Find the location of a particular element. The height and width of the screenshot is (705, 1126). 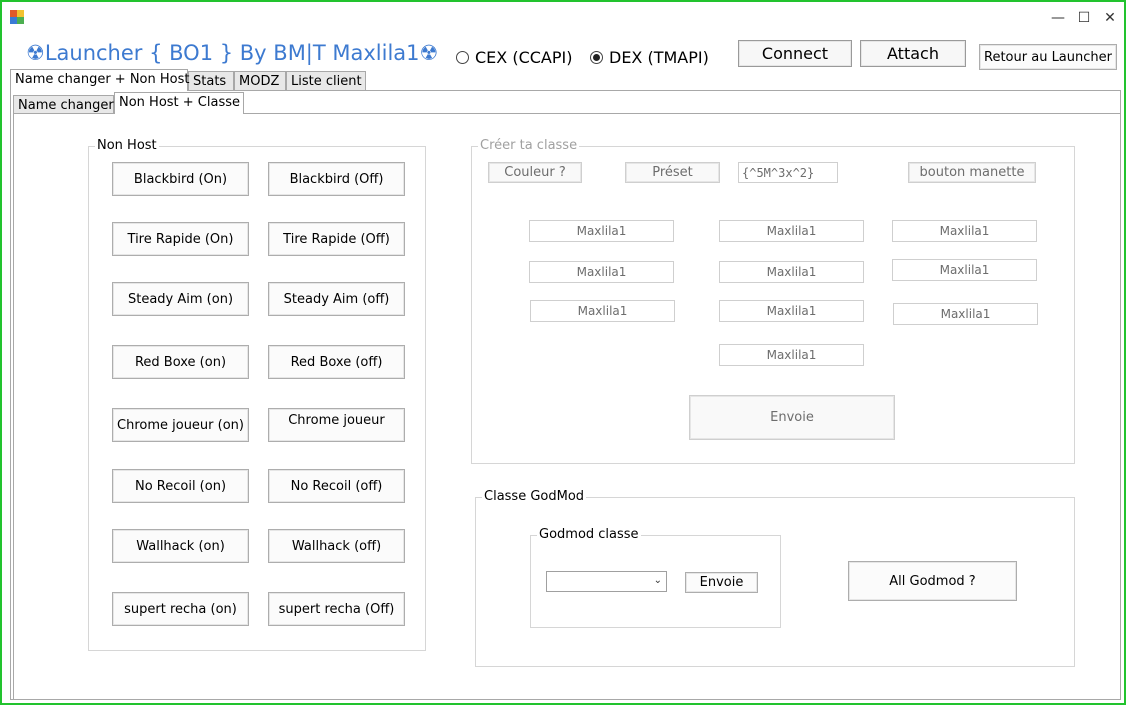

tire-rapide-on-button: Tire Rapide (On) is located at coordinates (180, 239).